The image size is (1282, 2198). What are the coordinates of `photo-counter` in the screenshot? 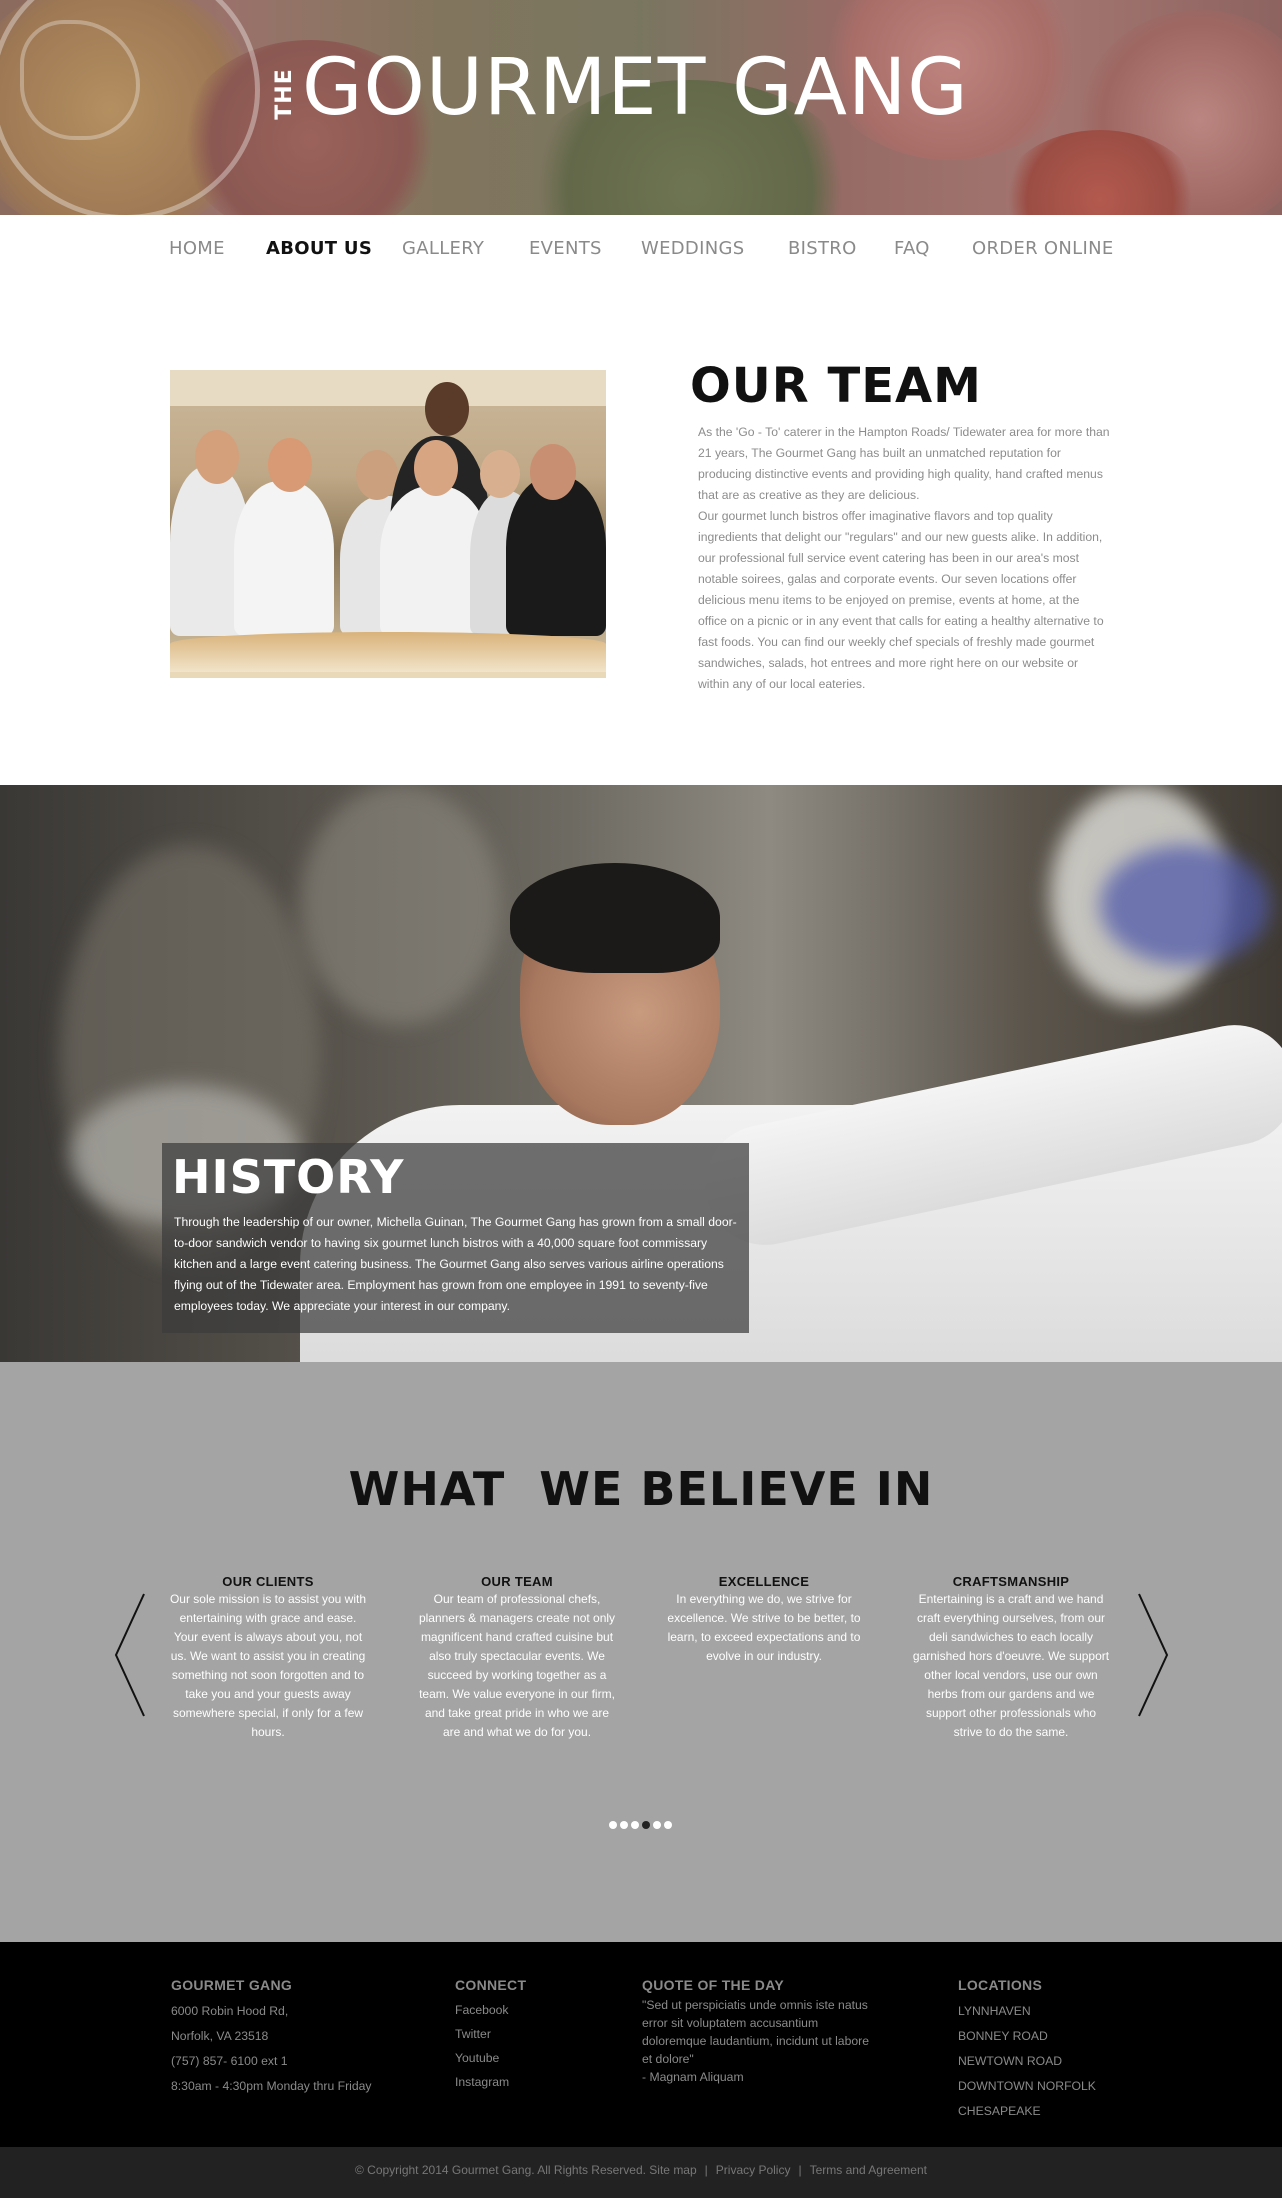 It's located at (388, 652).